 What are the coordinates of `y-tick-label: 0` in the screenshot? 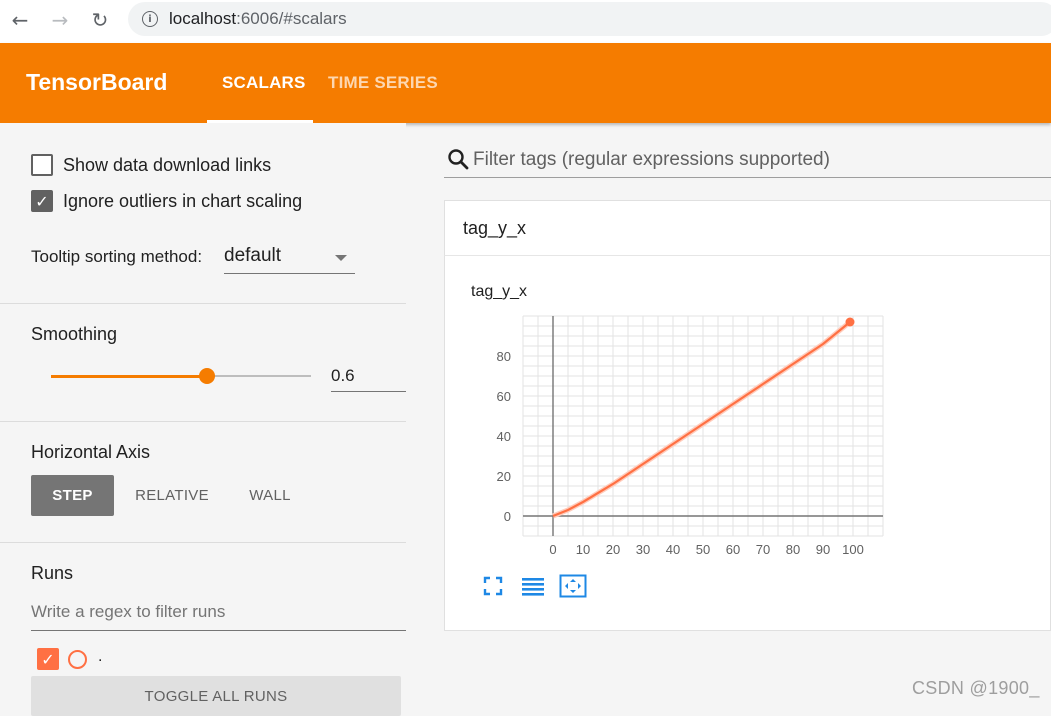 It's located at (507, 516).